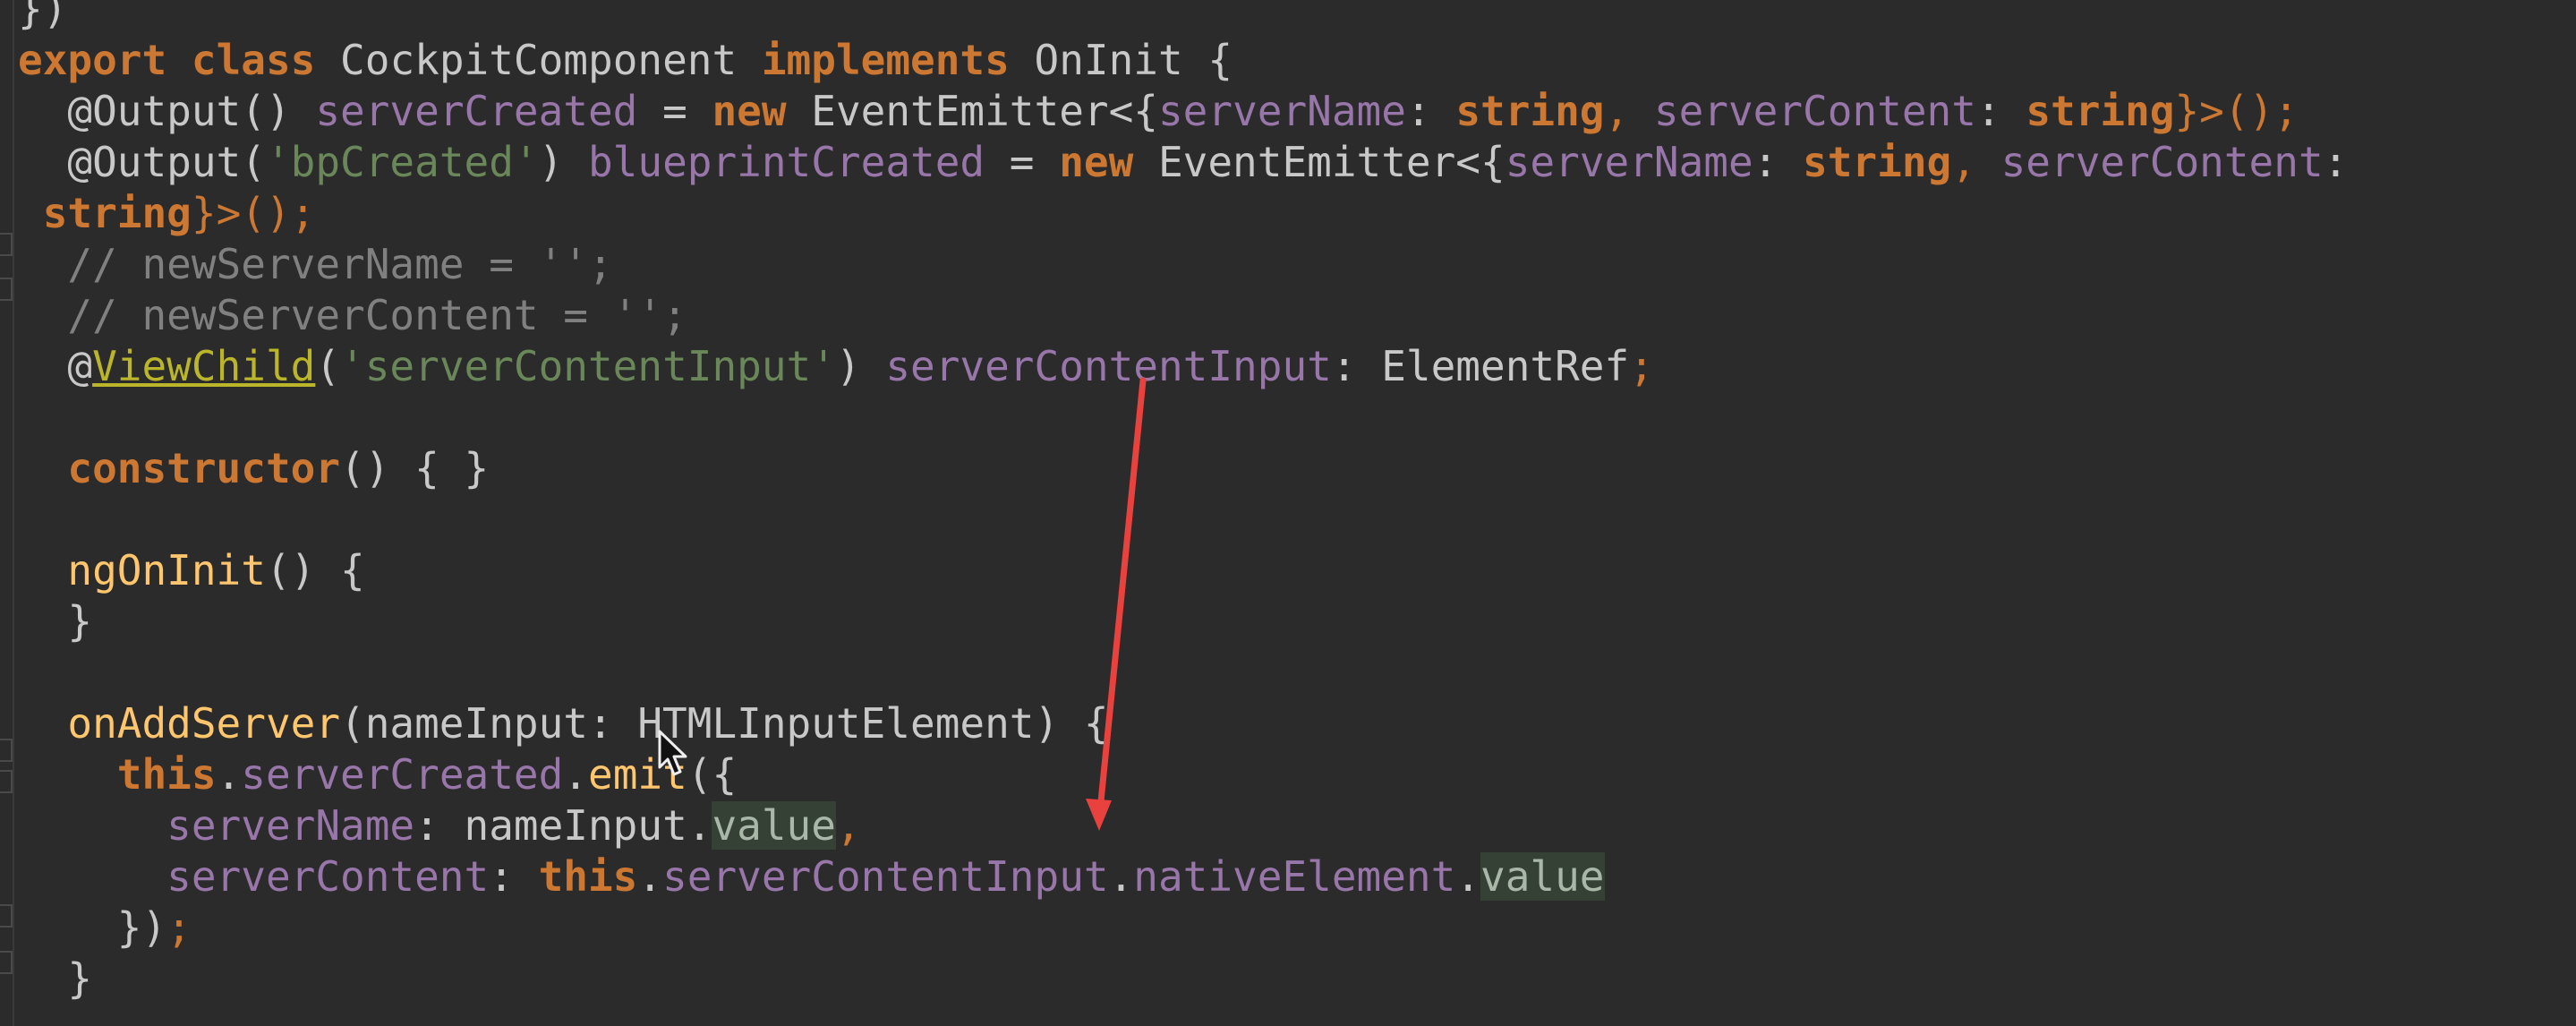 The width and height of the screenshot is (2576, 1026). Describe the element at coordinates (278, 111) in the screenshot. I see `code-token: ()` at that location.